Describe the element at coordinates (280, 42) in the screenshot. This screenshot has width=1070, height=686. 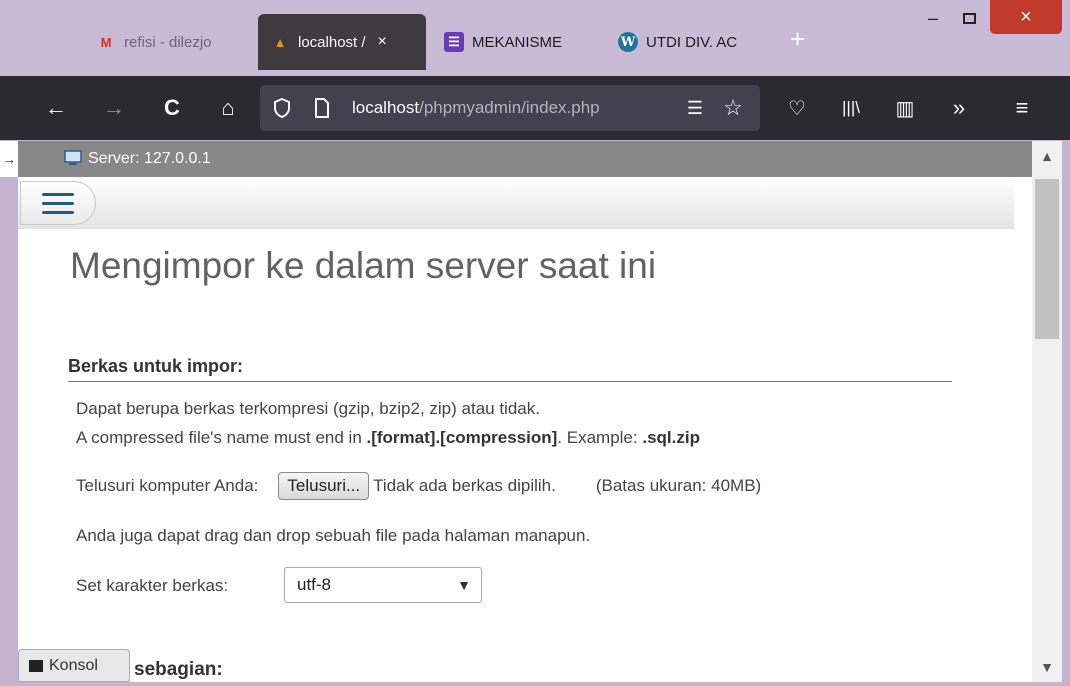
I see `phpmyadmin-icon: ▲` at that location.